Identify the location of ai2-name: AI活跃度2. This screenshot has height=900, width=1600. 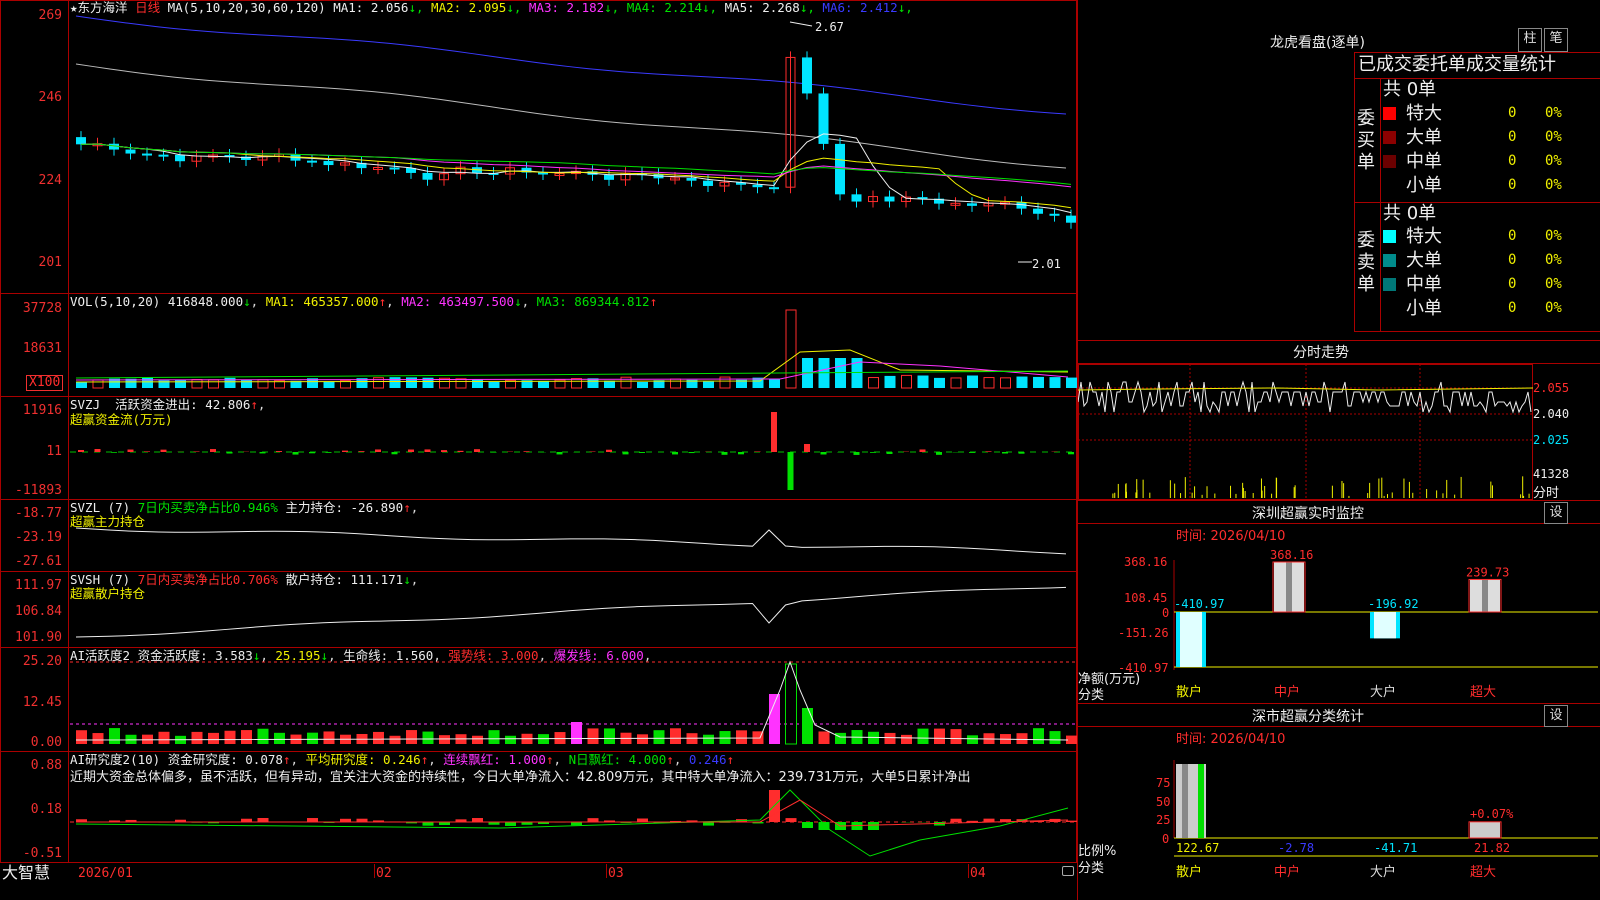
(100, 655).